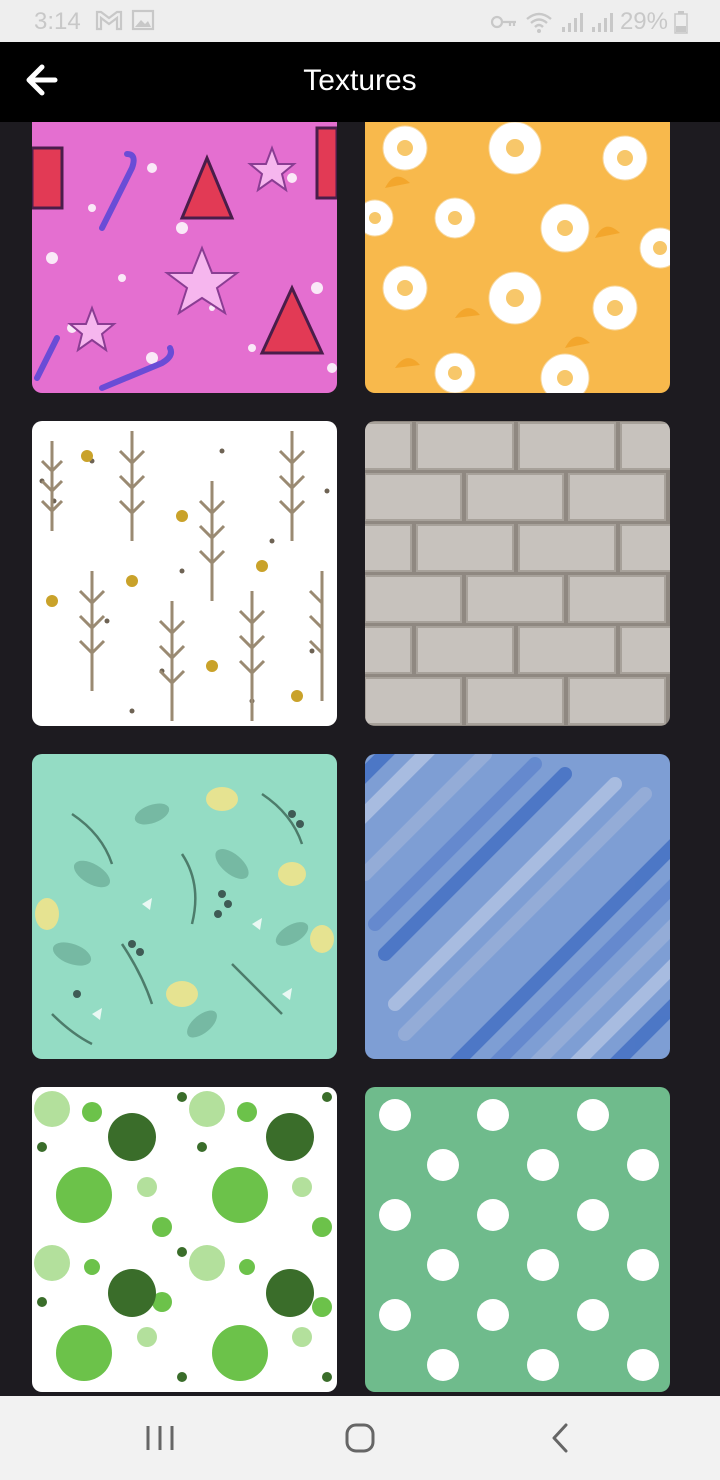 The height and width of the screenshot is (1480, 720). I want to click on page-title: Textures, so click(360, 80).